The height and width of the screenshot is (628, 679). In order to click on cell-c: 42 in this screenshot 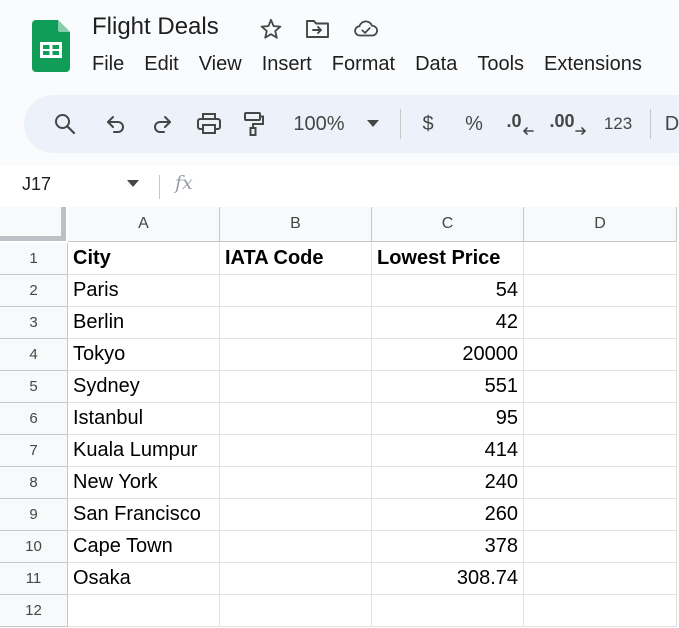, I will do `click(448, 323)`.